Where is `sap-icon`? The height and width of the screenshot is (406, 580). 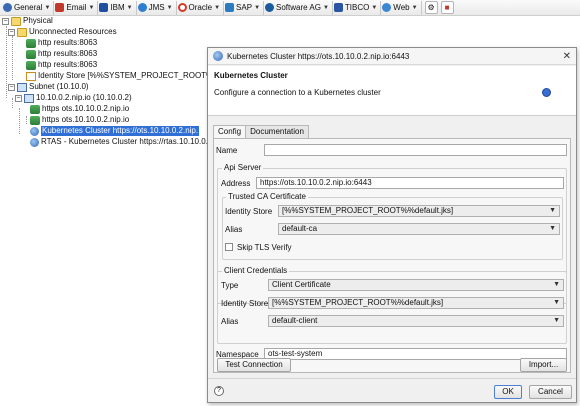 sap-icon is located at coordinates (230, 7).